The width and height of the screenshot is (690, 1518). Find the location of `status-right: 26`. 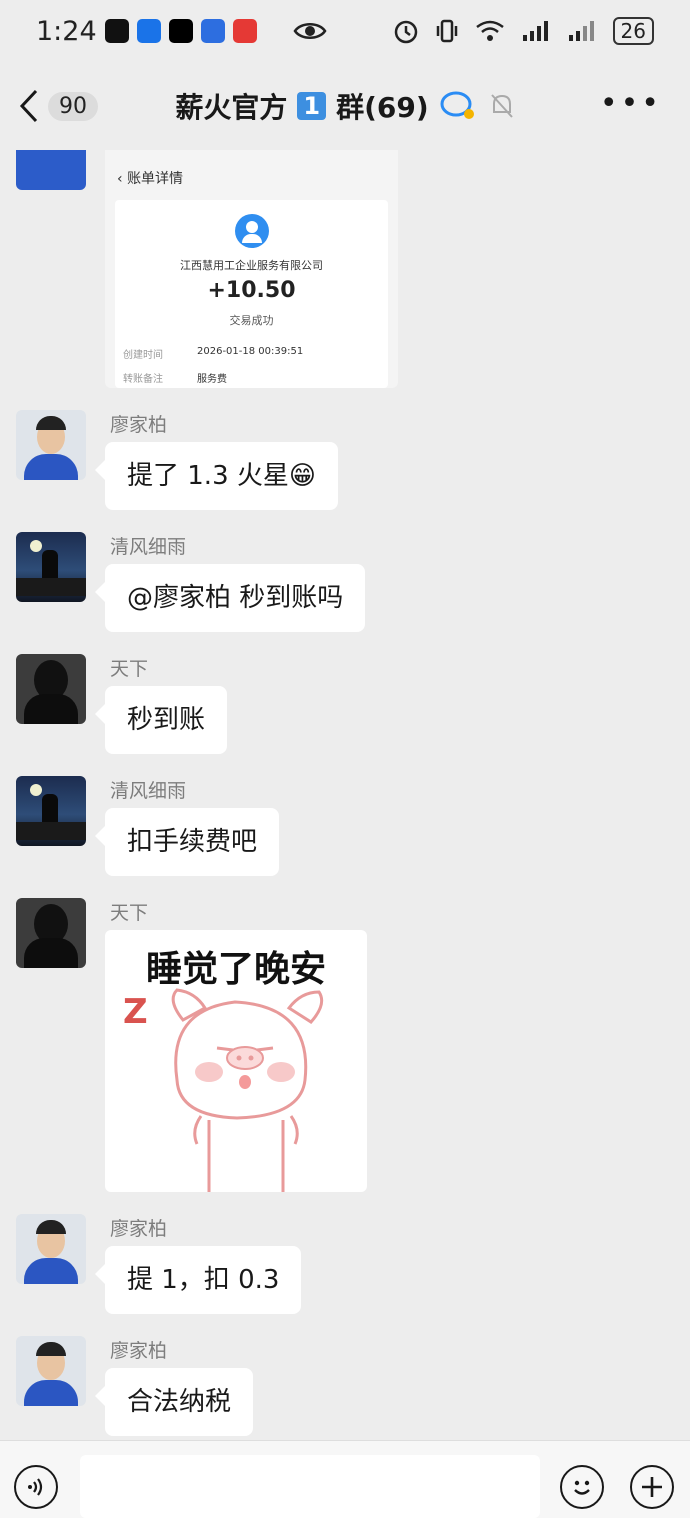

status-right: 26 is located at coordinates (523, 31).